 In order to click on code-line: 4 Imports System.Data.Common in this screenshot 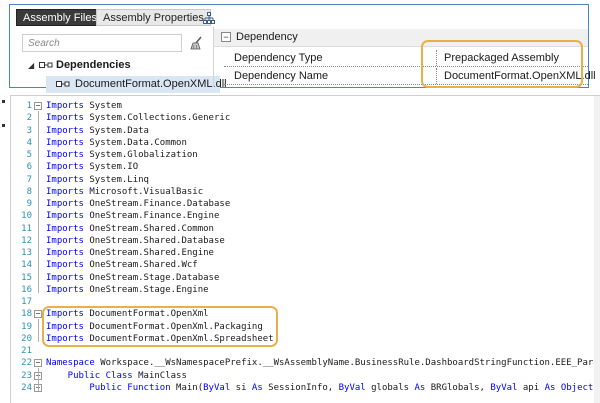, I will do `click(305, 143)`.